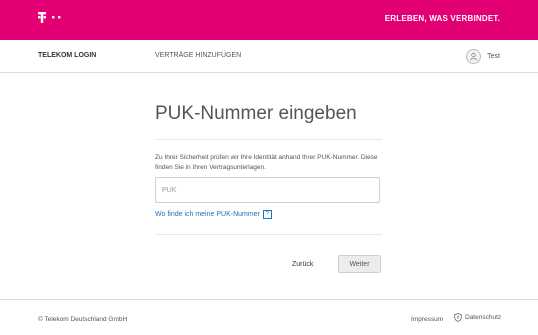 The width and height of the screenshot is (538, 335). What do you see at coordinates (493, 56) in the screenshot?
I see `user-name: Test` at bounding box center [493, 56].